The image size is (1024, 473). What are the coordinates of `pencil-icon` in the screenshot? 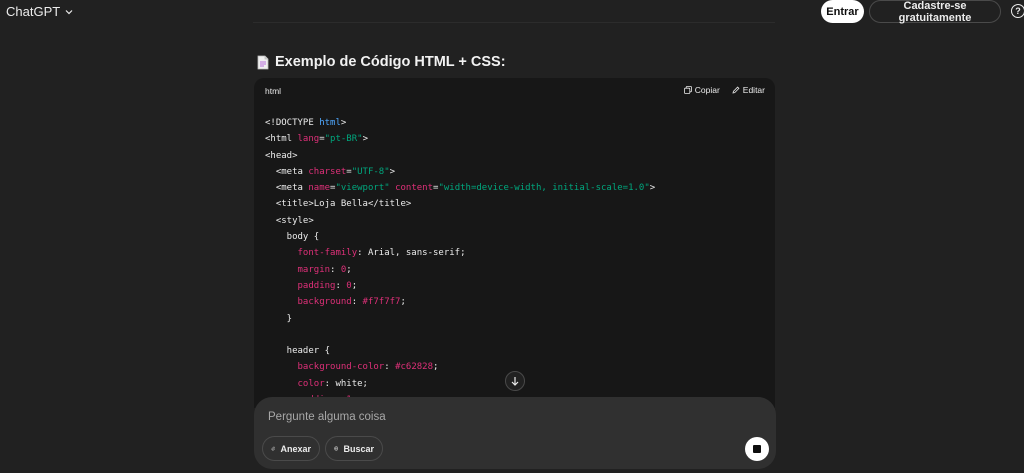 It's located at (736, 90).